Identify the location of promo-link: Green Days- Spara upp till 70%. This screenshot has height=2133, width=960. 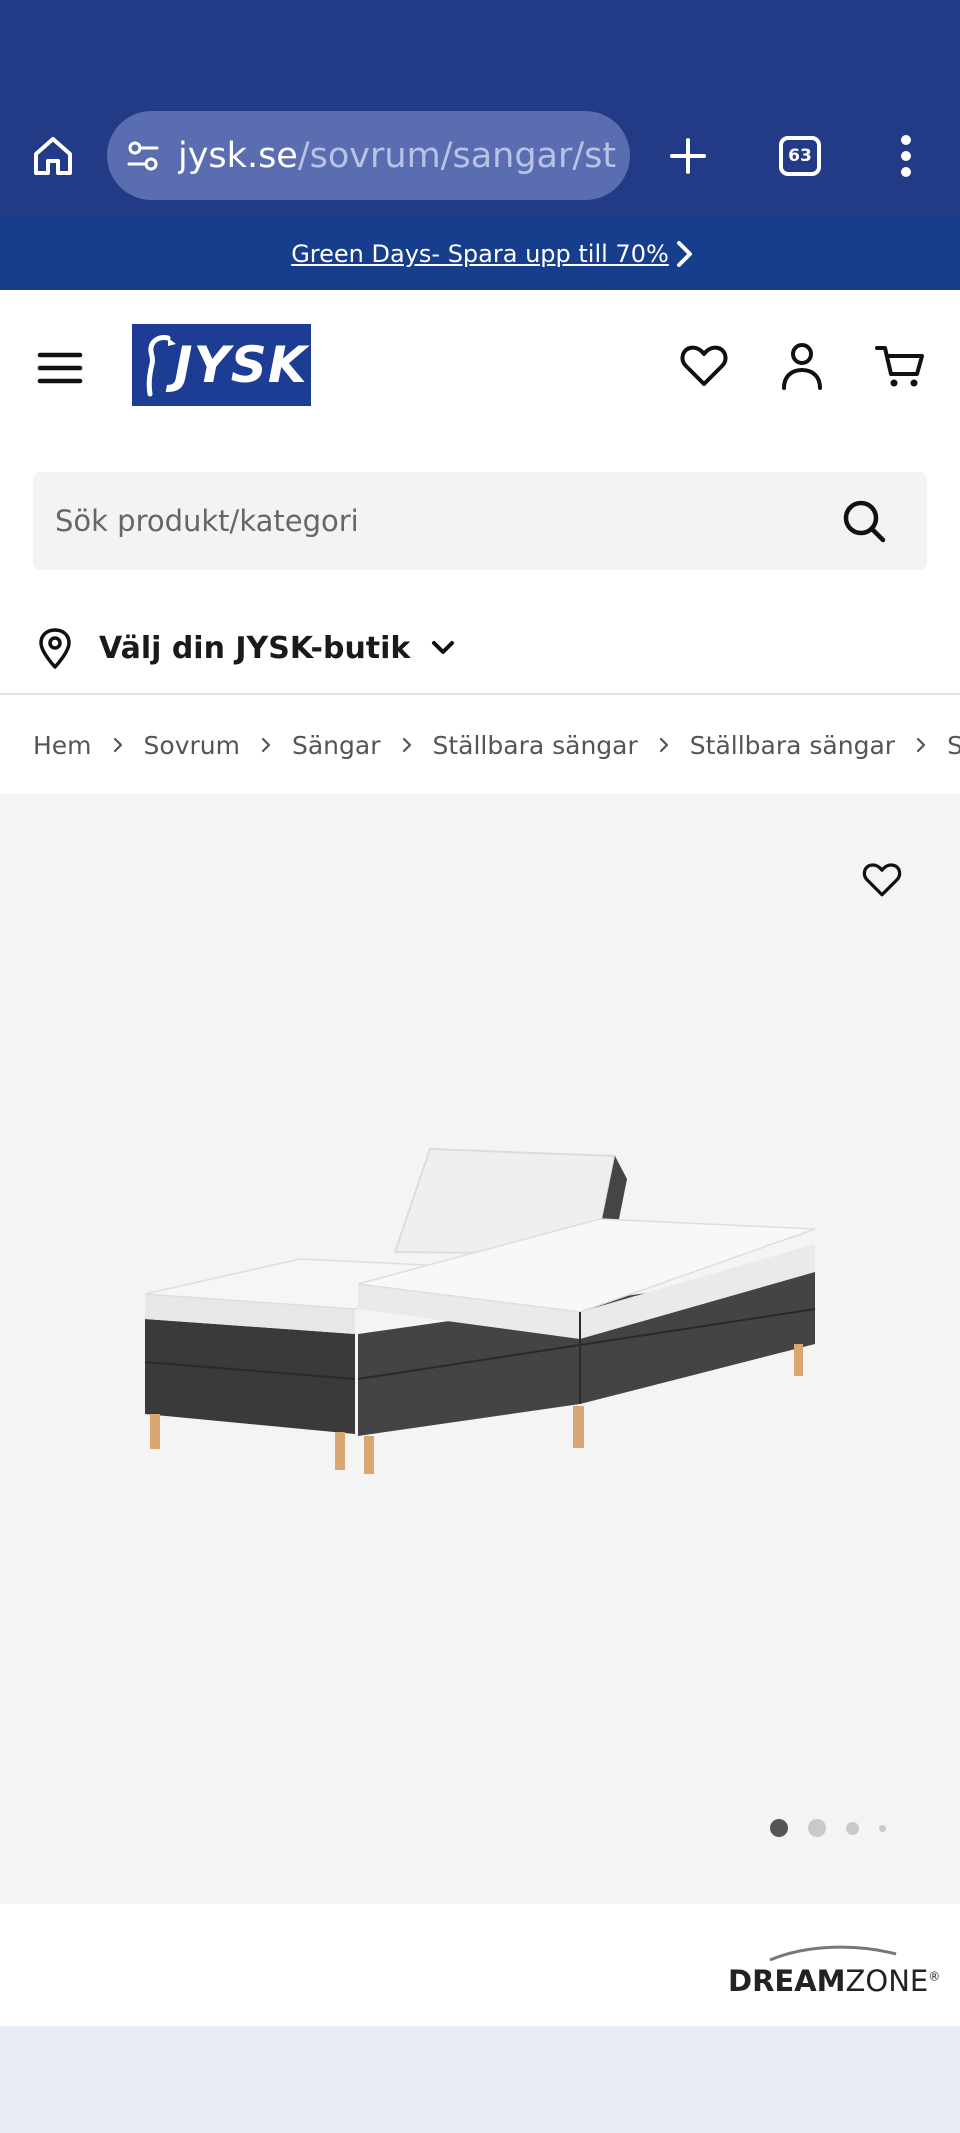
(480, 254).